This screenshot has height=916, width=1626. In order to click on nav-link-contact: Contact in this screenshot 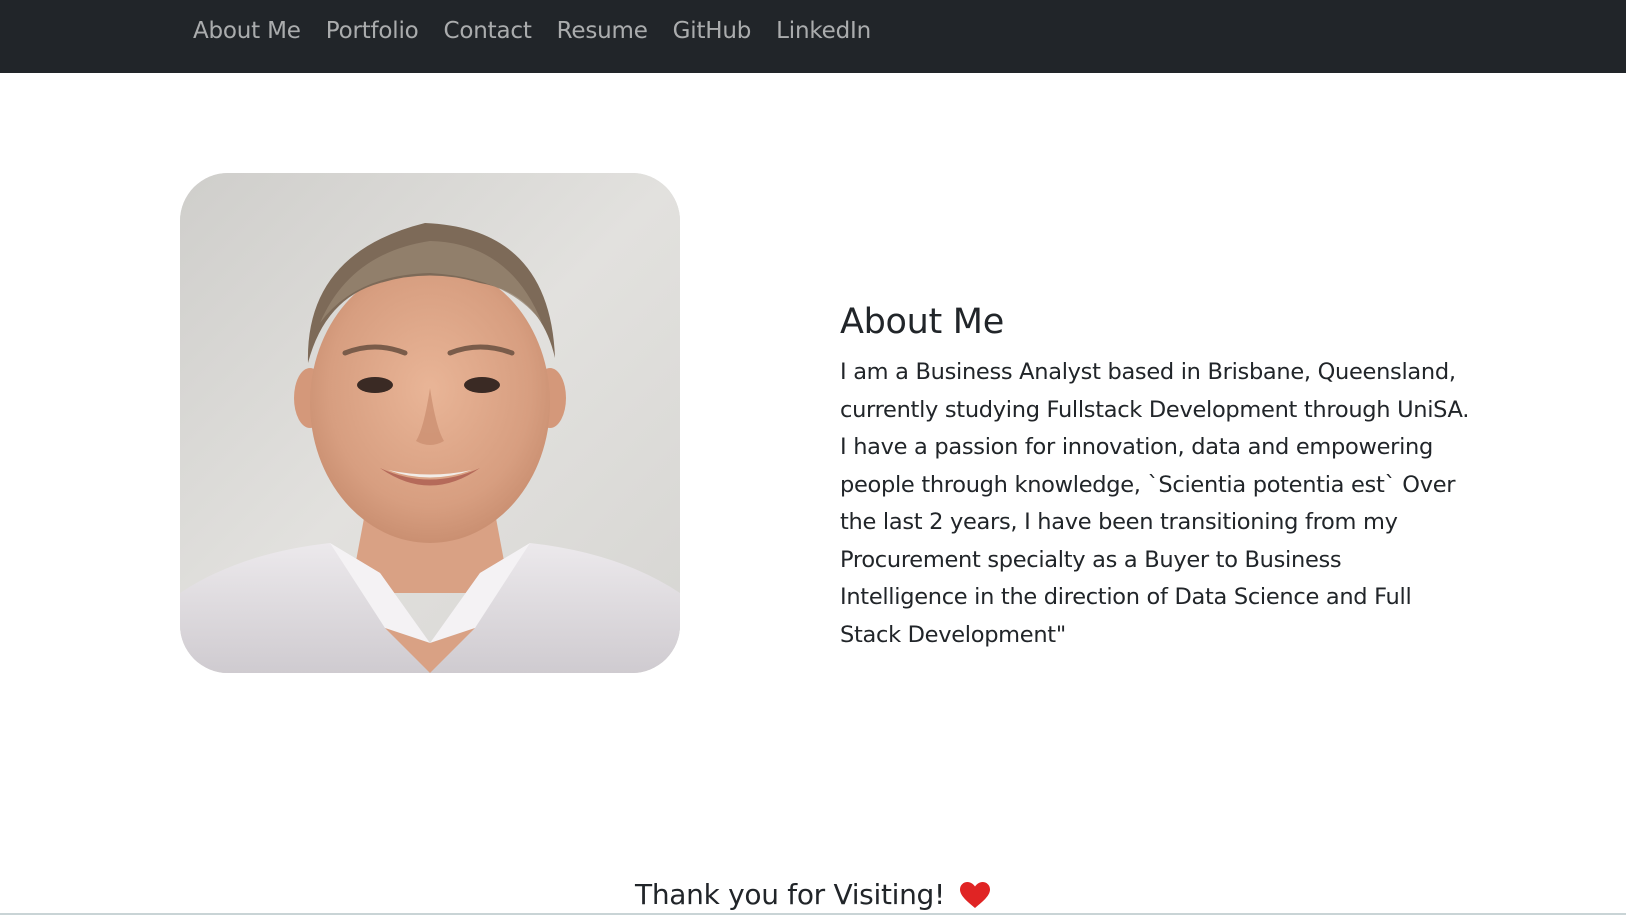, I will do `click(488, 31)`.